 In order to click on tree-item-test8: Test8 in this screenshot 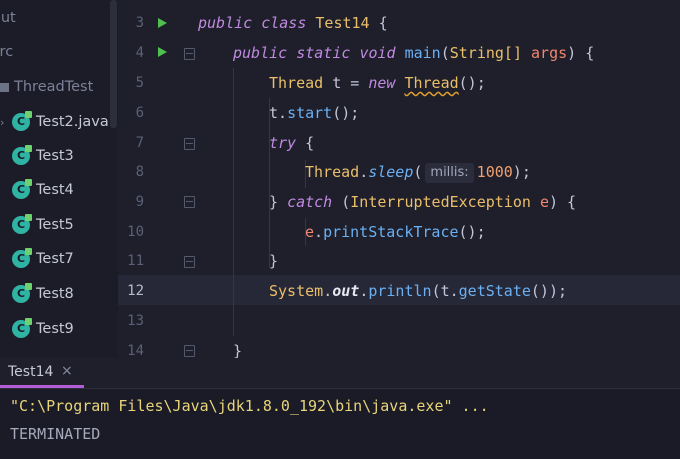, I will do `click(43, 294)`.